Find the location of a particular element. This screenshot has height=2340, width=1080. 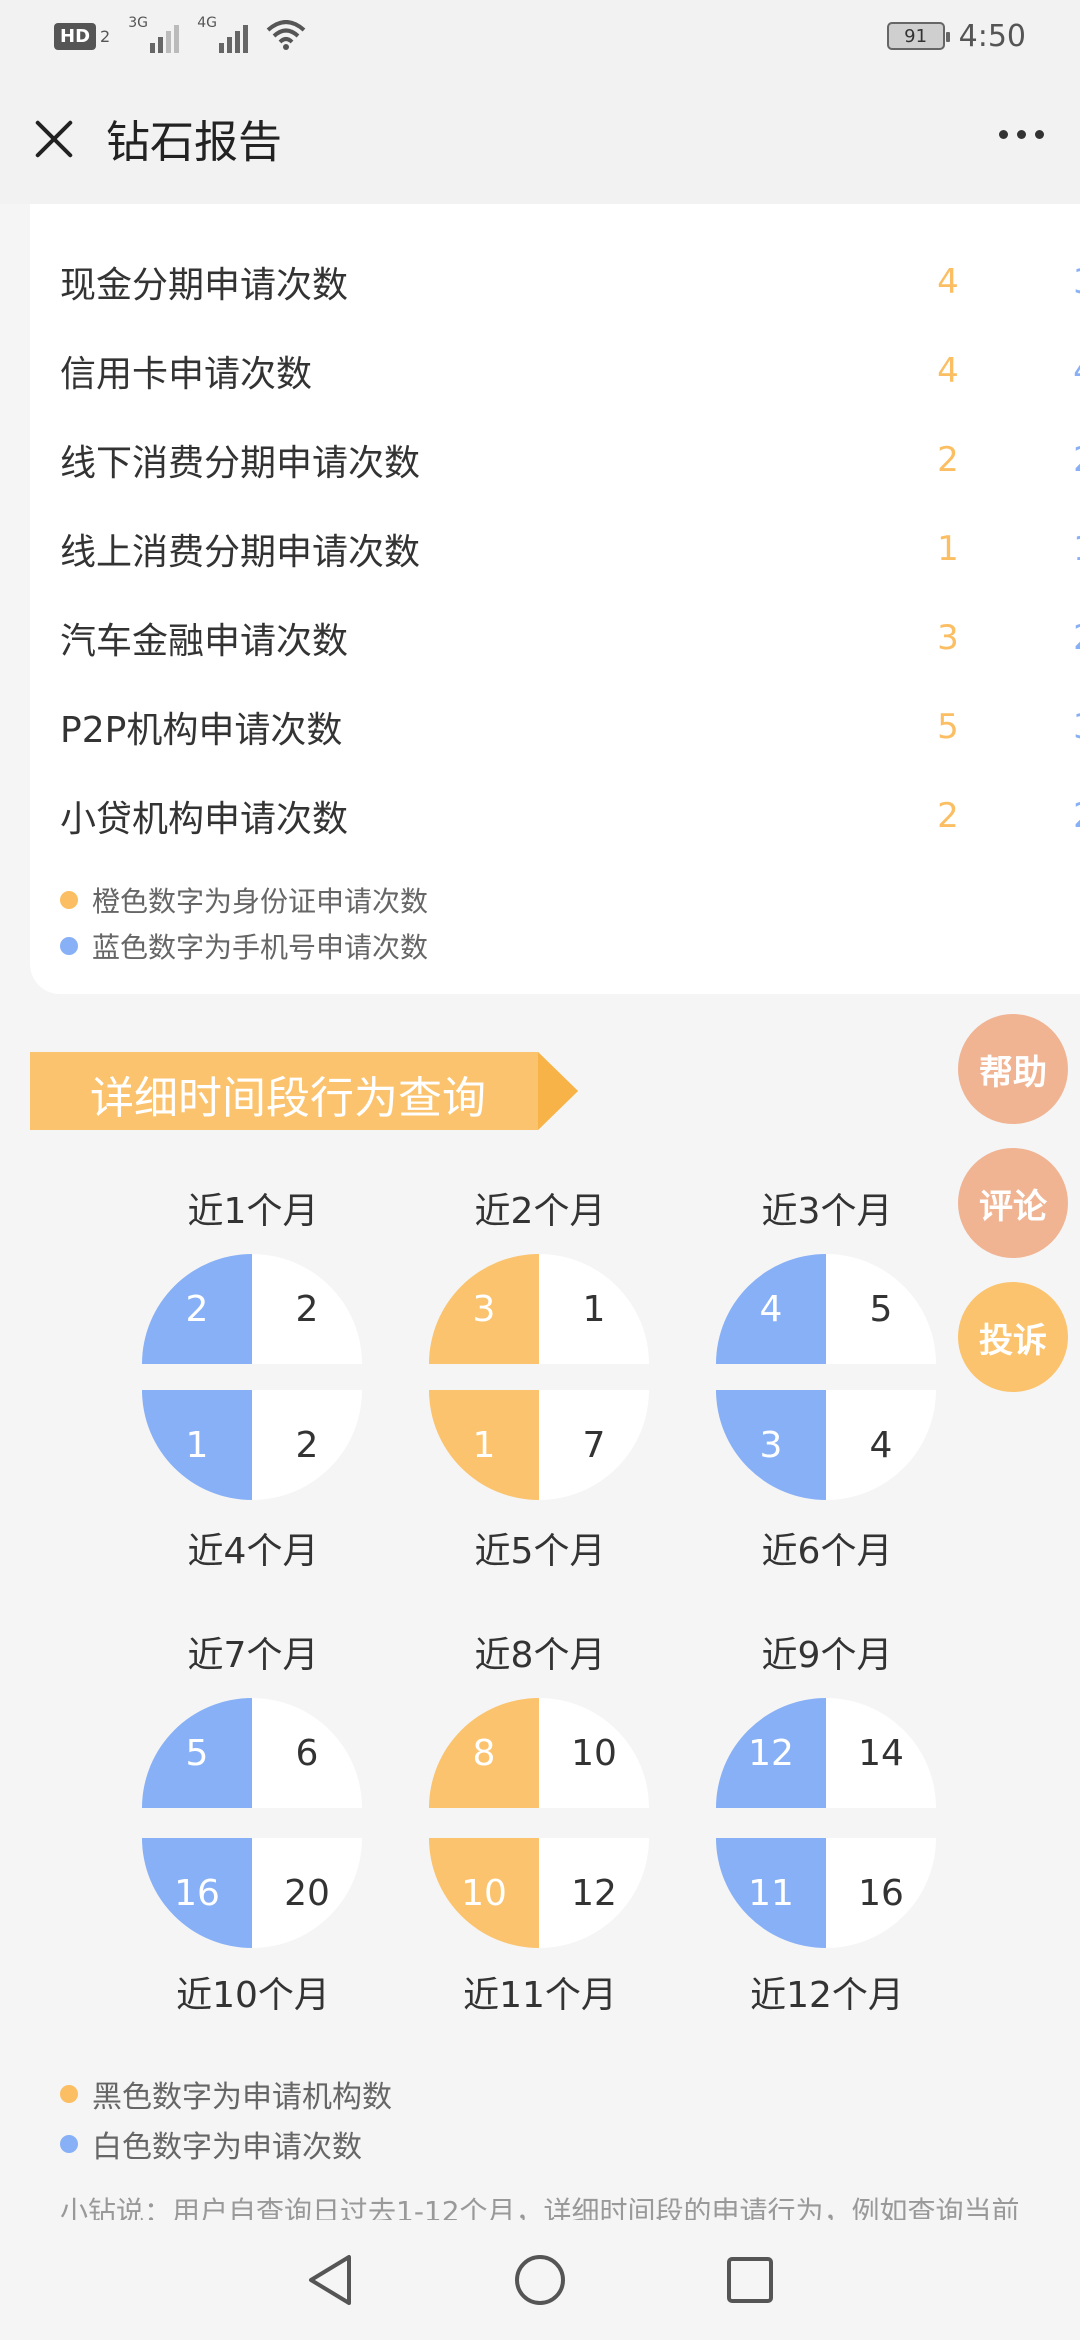

period-label-top: 近1个月 is located at coordinates (253, 1211).